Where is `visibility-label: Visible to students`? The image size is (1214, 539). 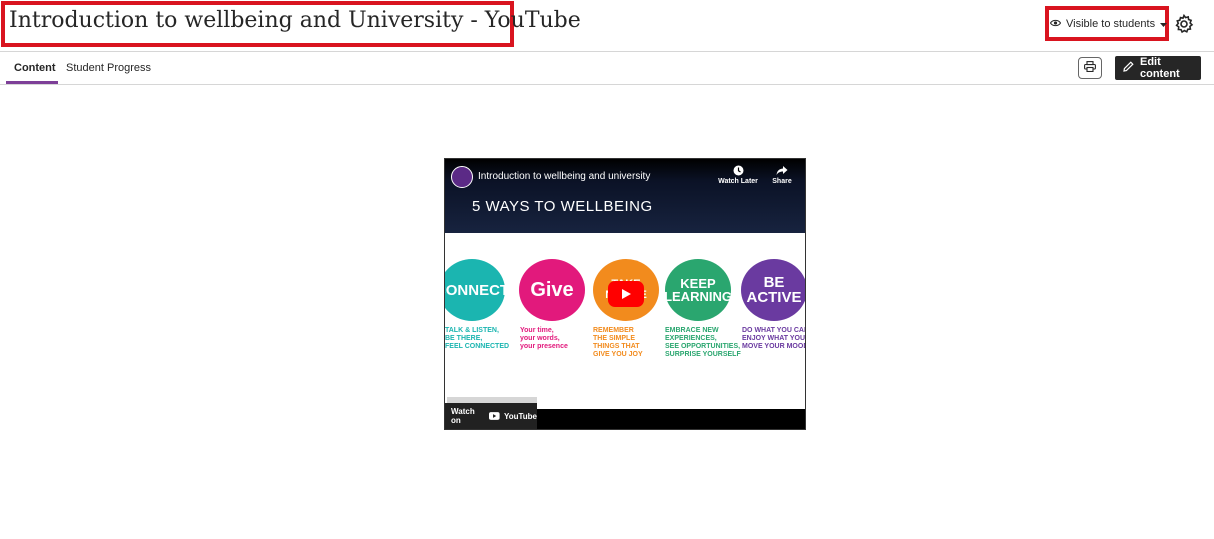
visibility-label: Visible to students is located at coordinates (1111, 24).